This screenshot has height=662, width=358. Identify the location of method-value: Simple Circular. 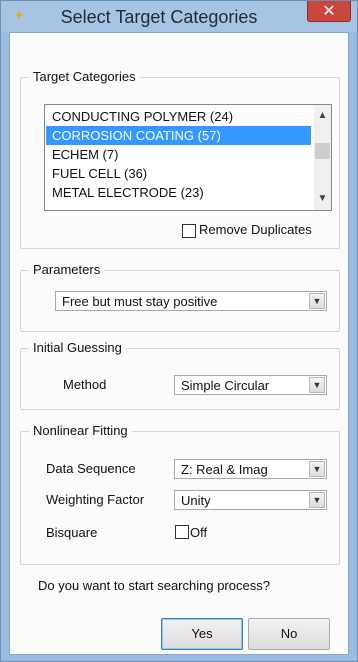
(225, 385).